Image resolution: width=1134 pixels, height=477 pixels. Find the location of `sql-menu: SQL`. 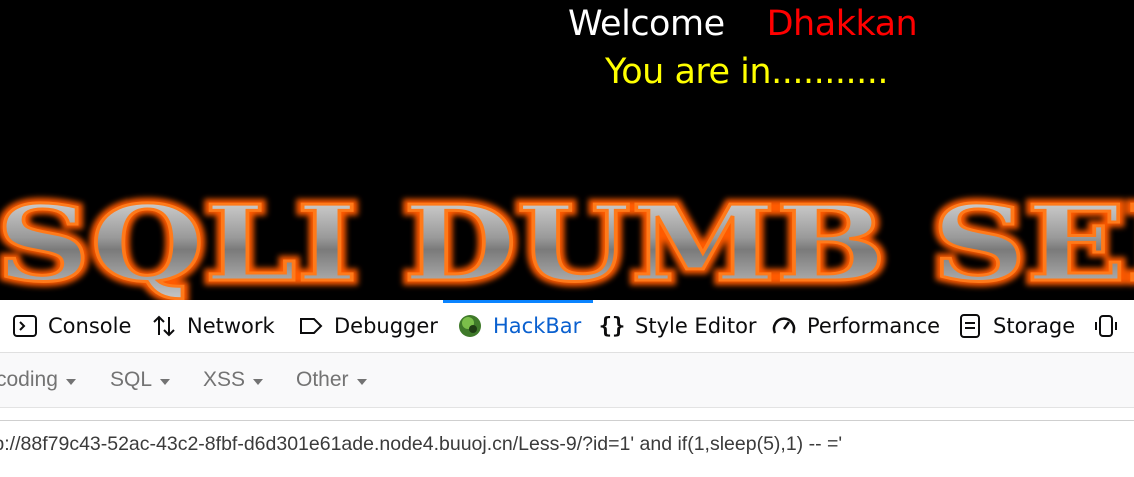

sql-menu: SQL is located at coordinates (140, 380).